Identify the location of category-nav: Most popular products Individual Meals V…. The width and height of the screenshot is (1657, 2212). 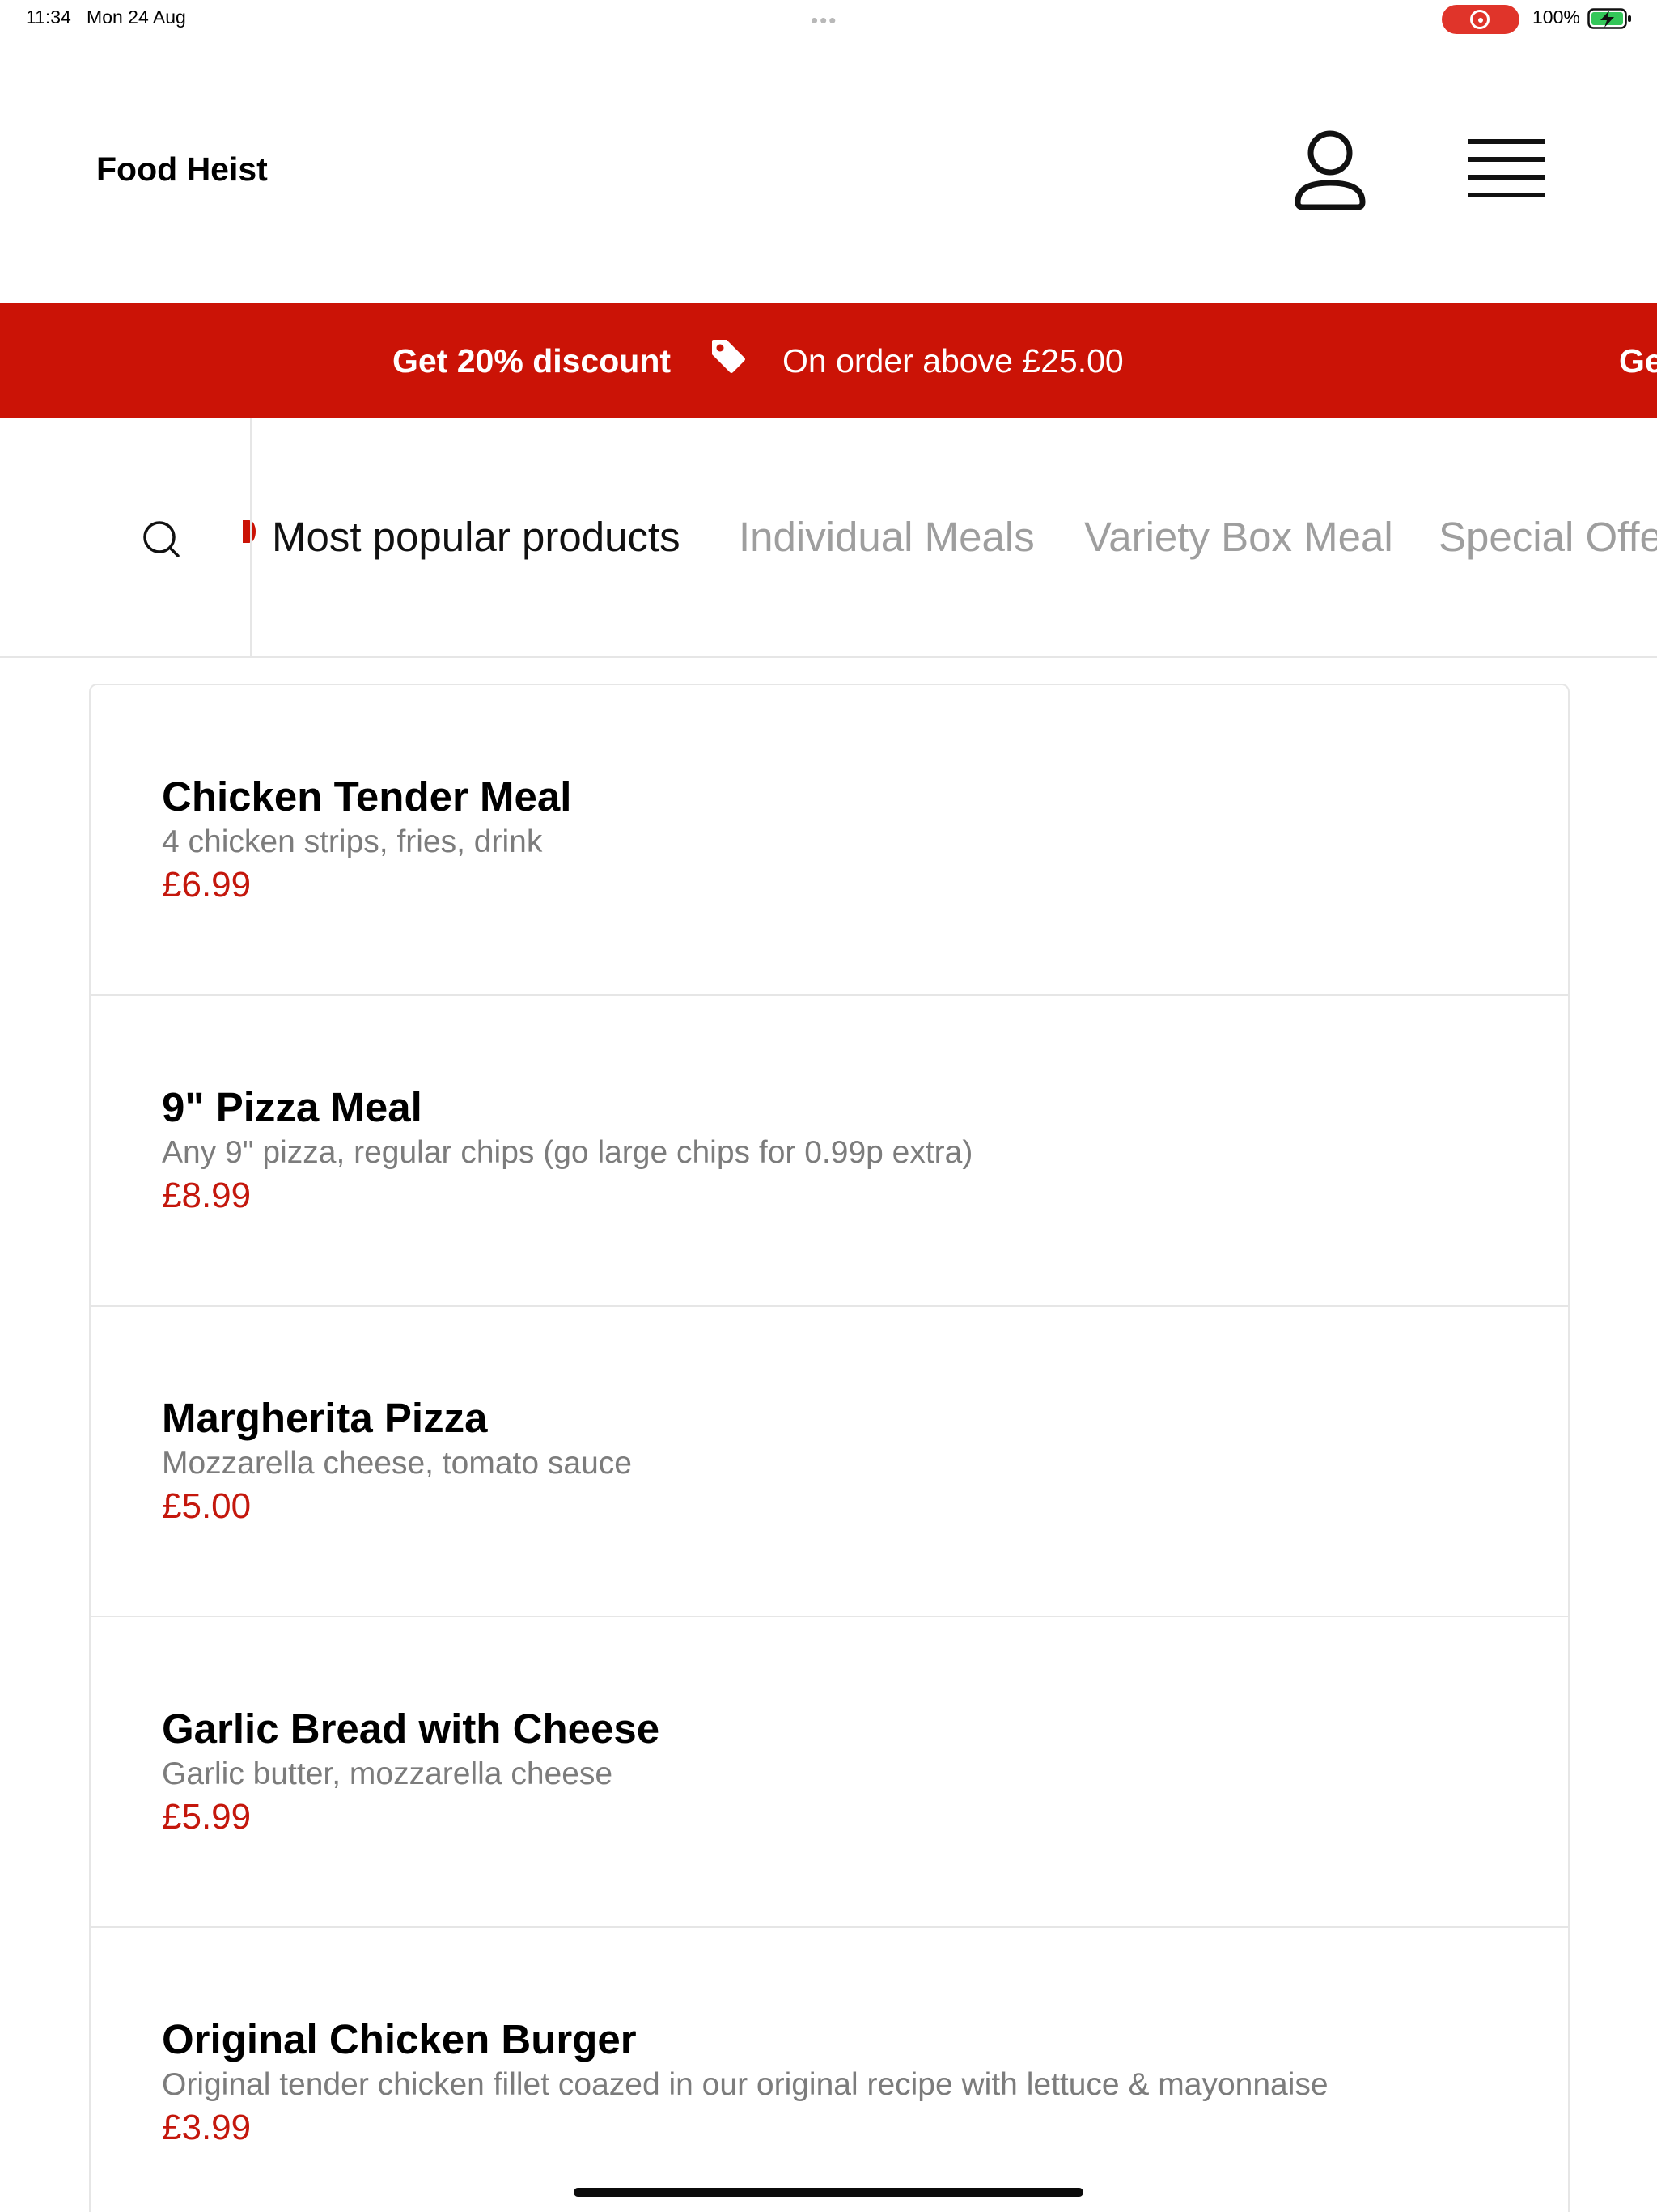
(828, 538).